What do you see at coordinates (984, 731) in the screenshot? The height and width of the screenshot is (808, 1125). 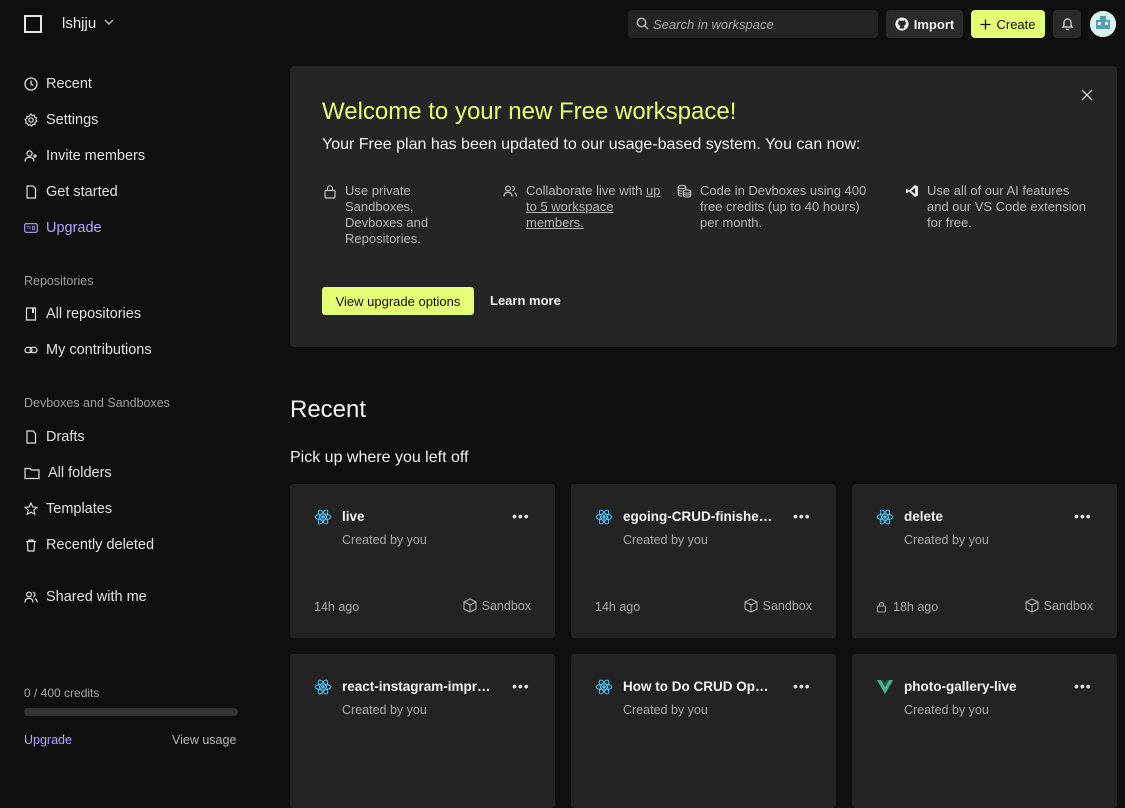 I see `recent-card: photo-gallery-live ••• Created by you` at bounding box center [984, 731].